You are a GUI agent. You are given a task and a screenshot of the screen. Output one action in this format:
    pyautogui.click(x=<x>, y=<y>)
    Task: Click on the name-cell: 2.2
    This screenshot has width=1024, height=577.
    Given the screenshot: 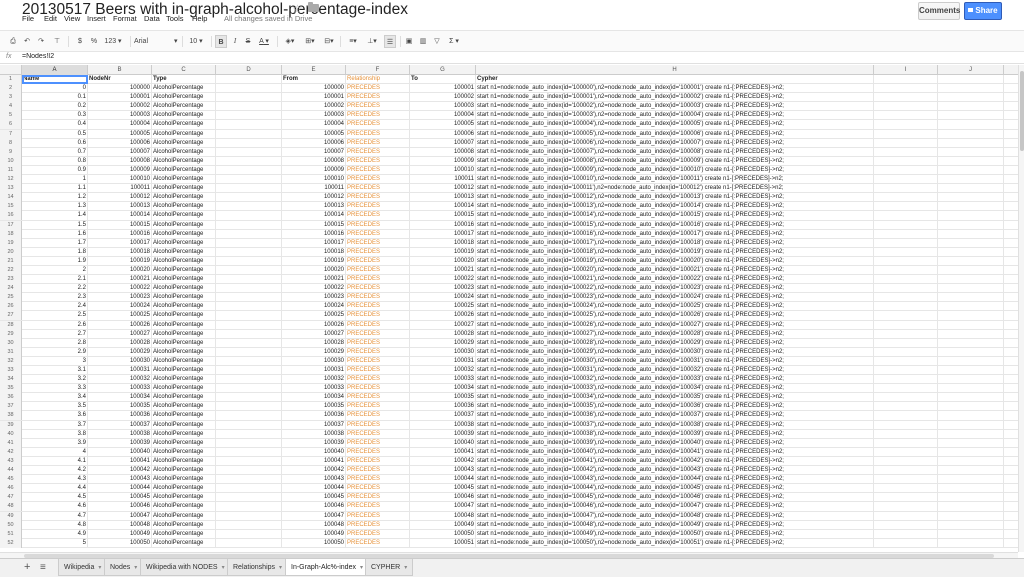 What is the action you would take?
    pyautogui.click(x=55, y=289)
    